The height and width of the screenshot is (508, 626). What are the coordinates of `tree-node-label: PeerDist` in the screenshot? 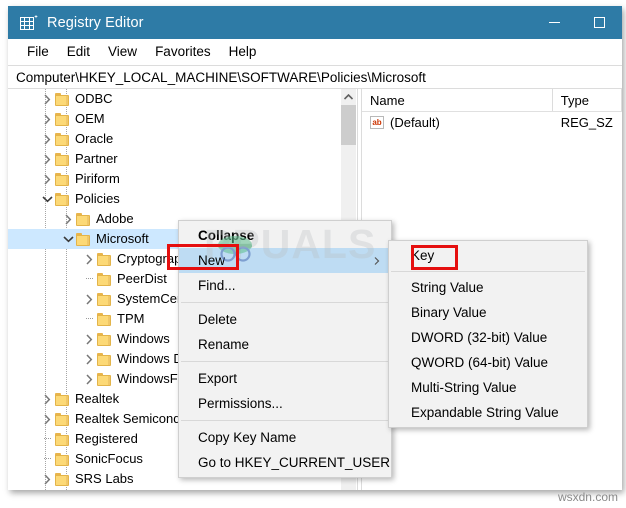 It's located at (142, 278).